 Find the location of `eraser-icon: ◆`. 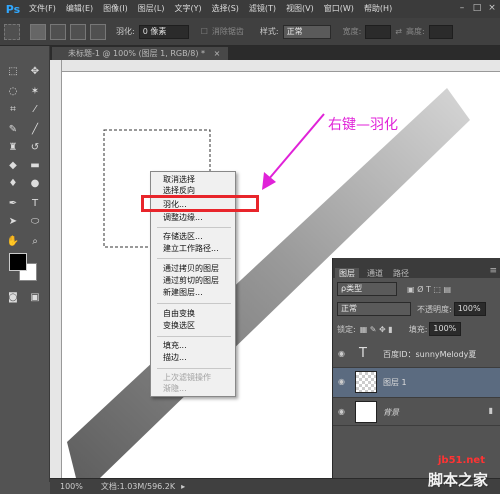

eraser-icon: ◆ is located at coordinates (13, 166).